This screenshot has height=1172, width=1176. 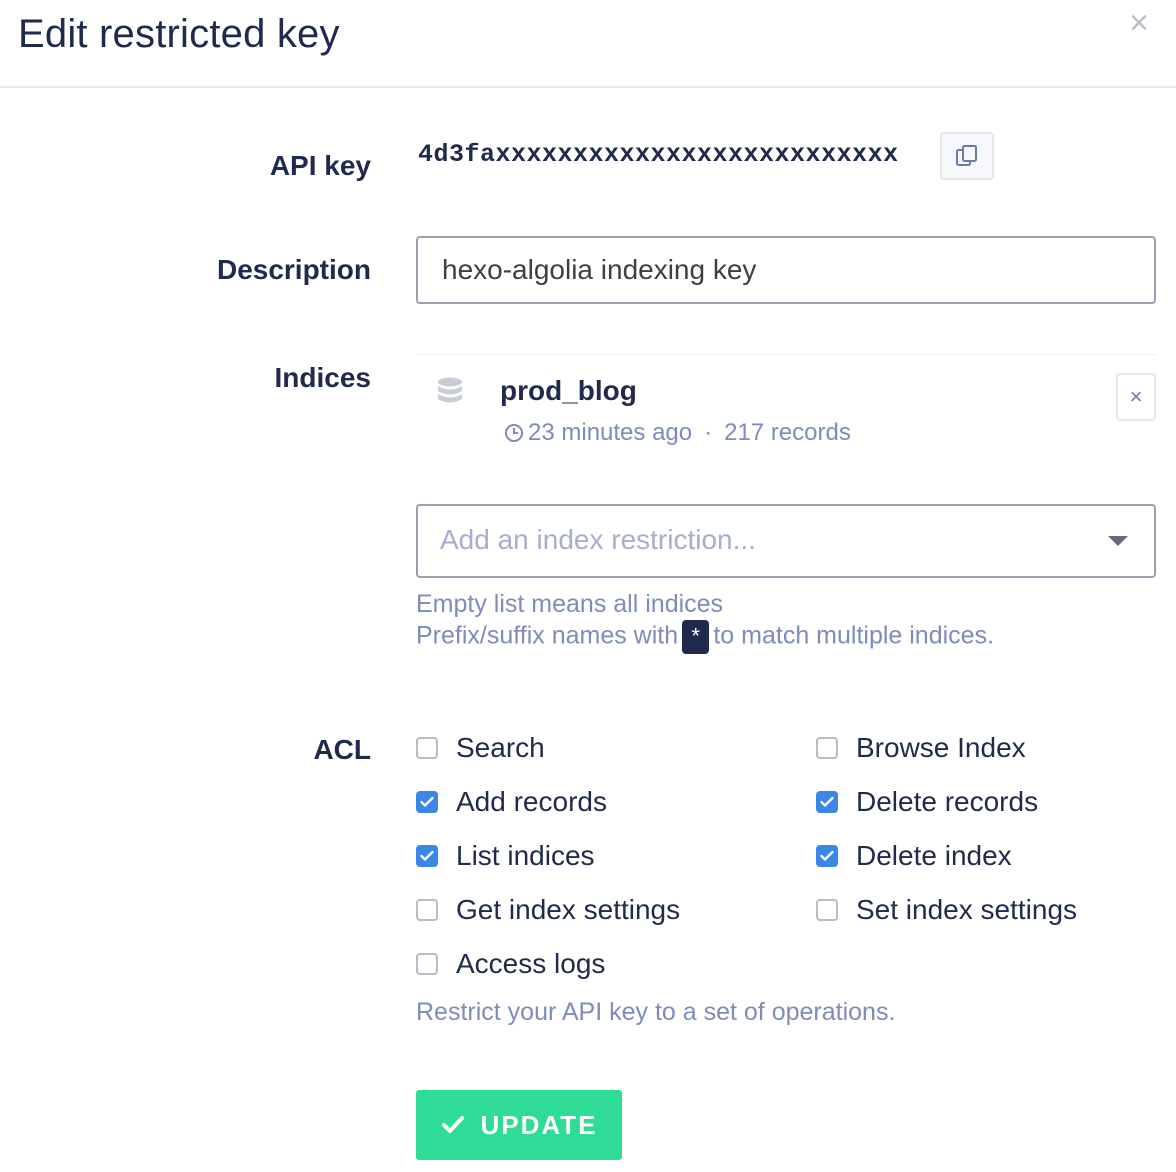 What do you see at coordinates (525, 855) in the screenshot?
I see `acl-item-label: List indices` at bounding box center [525, 855].